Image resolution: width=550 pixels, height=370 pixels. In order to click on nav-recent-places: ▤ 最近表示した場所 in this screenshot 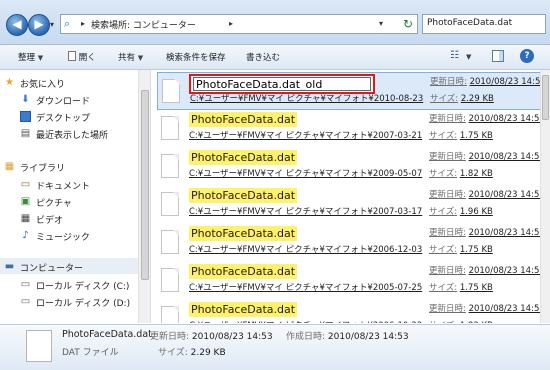, I will do `click(85, 134)`.